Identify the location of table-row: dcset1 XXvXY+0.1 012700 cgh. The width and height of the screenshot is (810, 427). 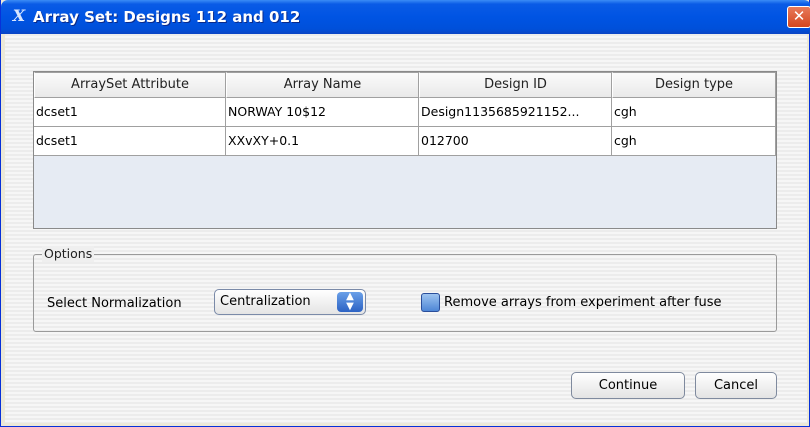
(405, 141).